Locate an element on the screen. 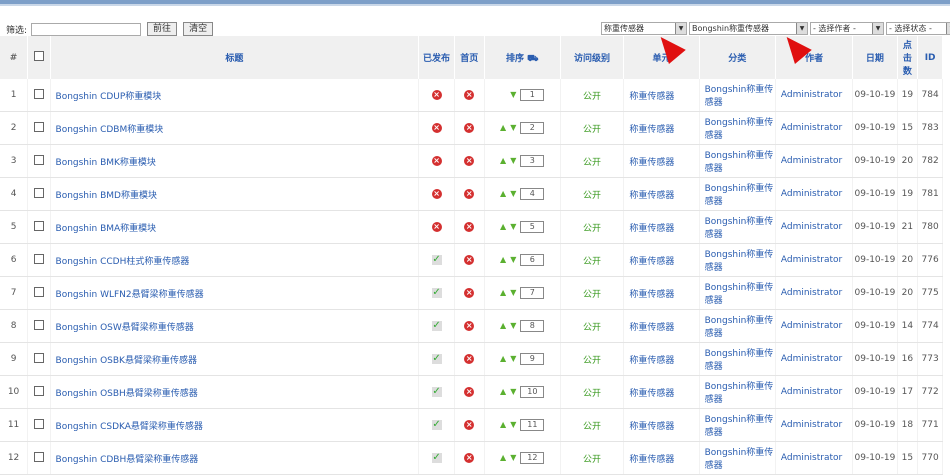 This screenshot has height=475, width=950. column-header: 分类 is located at coordinates (737, 57).